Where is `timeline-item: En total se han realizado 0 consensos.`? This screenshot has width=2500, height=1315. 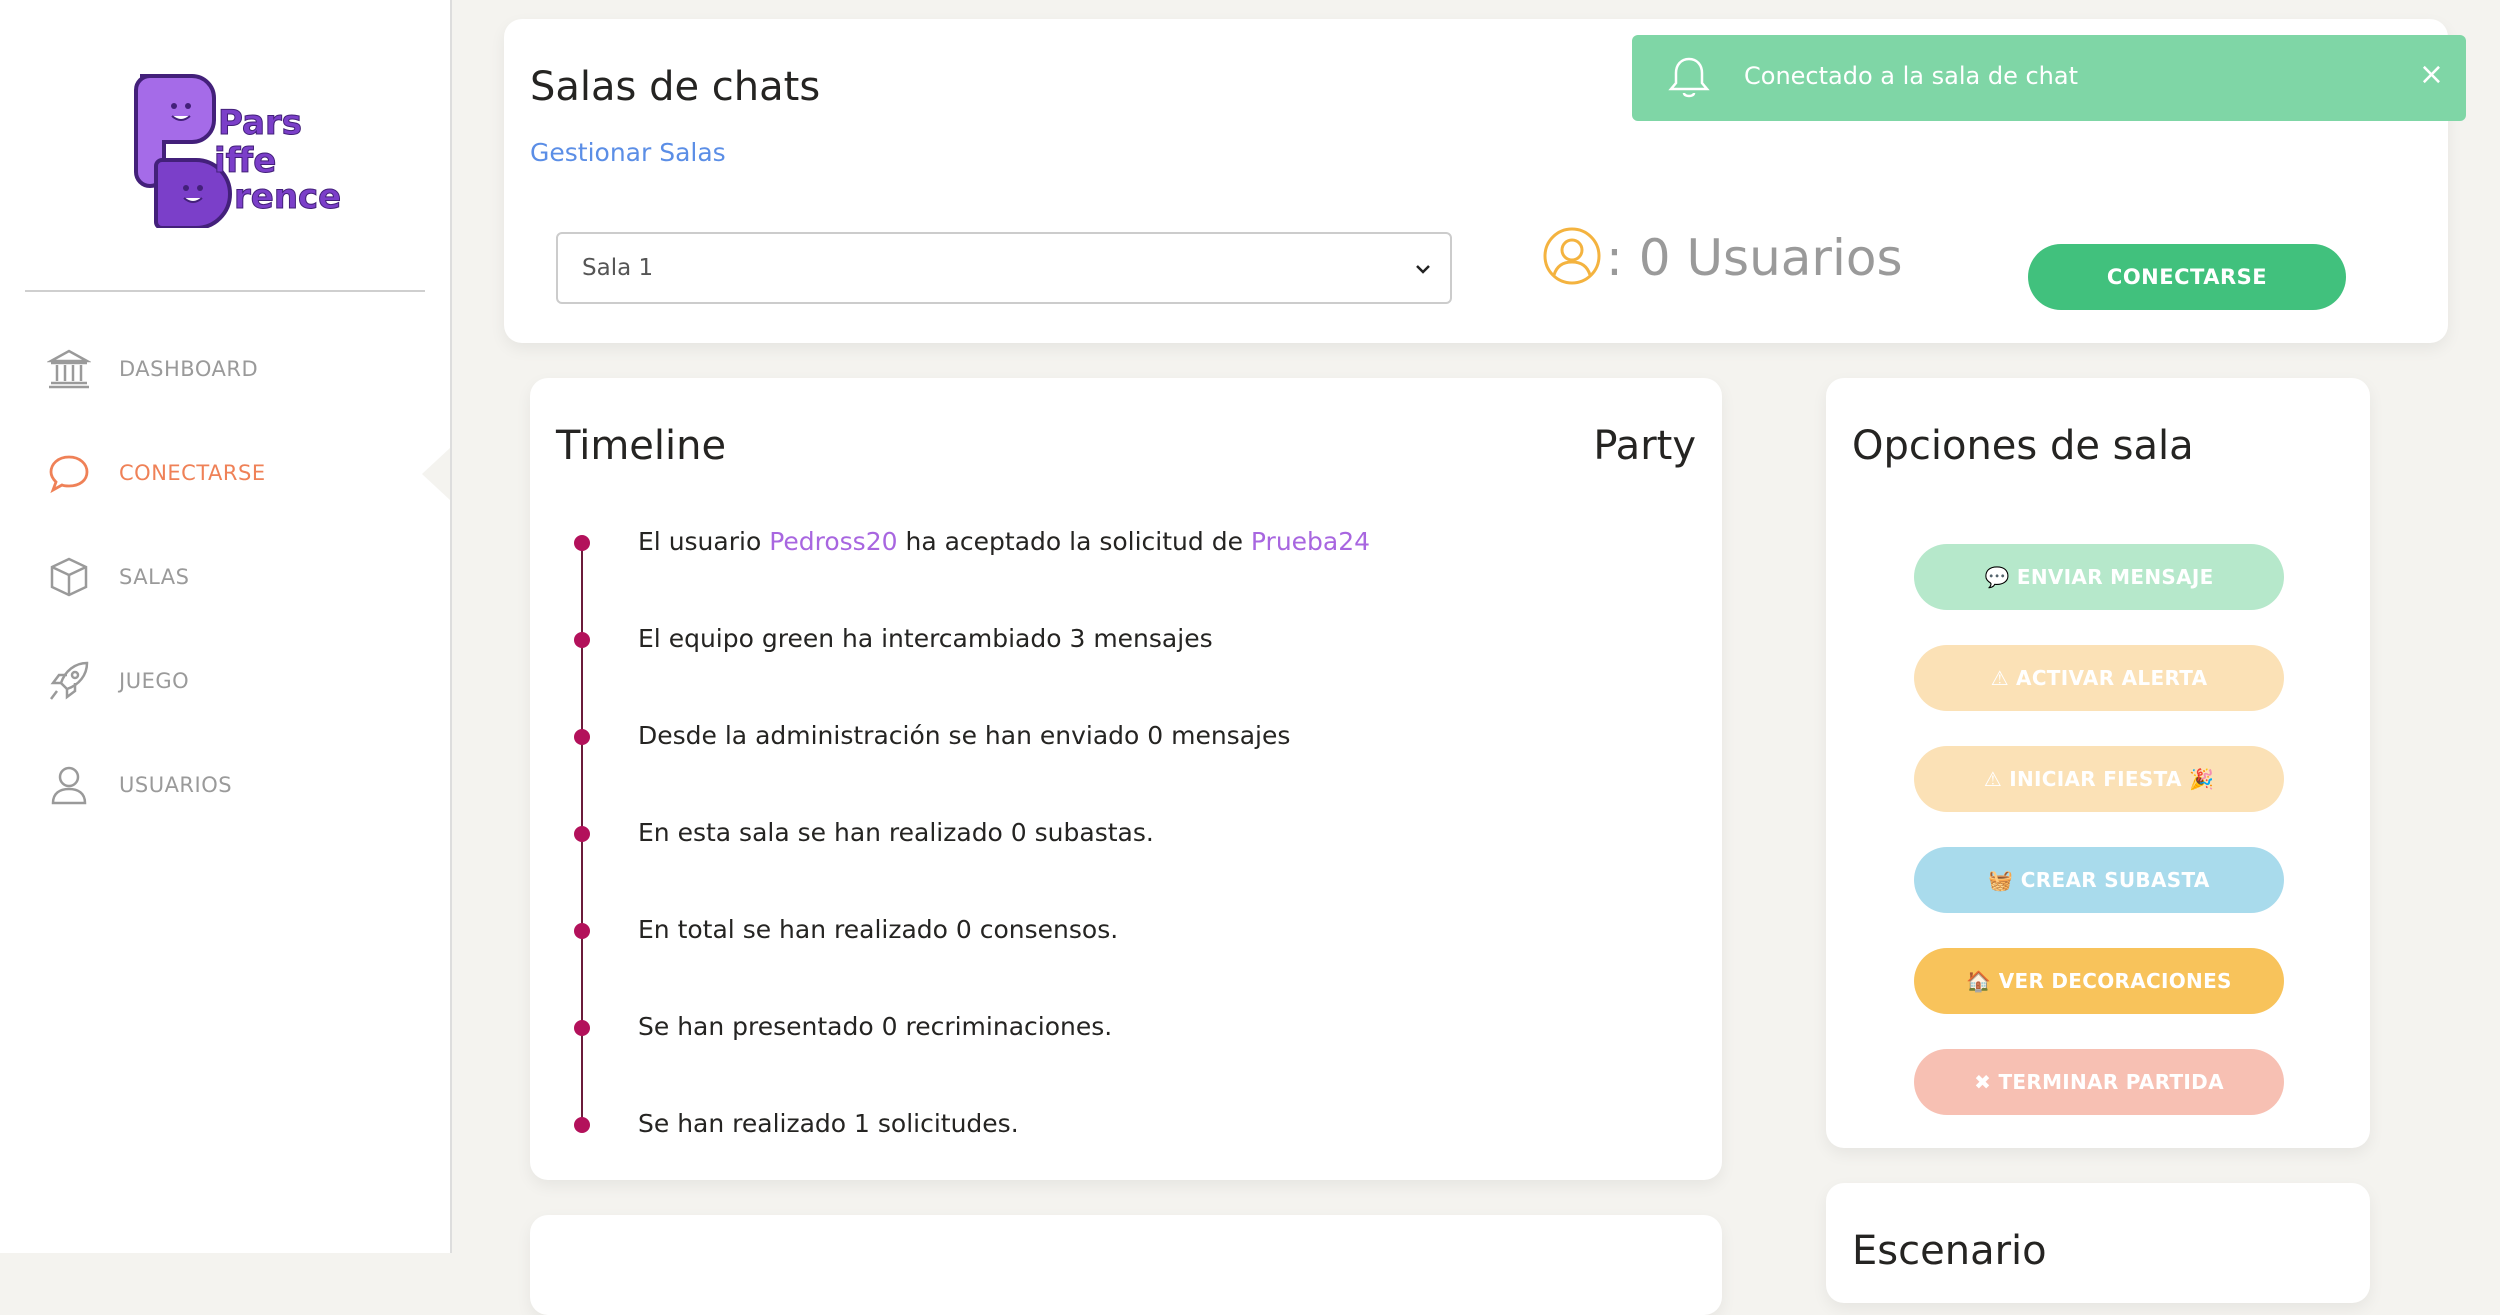
timeline-item: En total se han realizado 0 consensos. is located at coordinates (1080, 931).